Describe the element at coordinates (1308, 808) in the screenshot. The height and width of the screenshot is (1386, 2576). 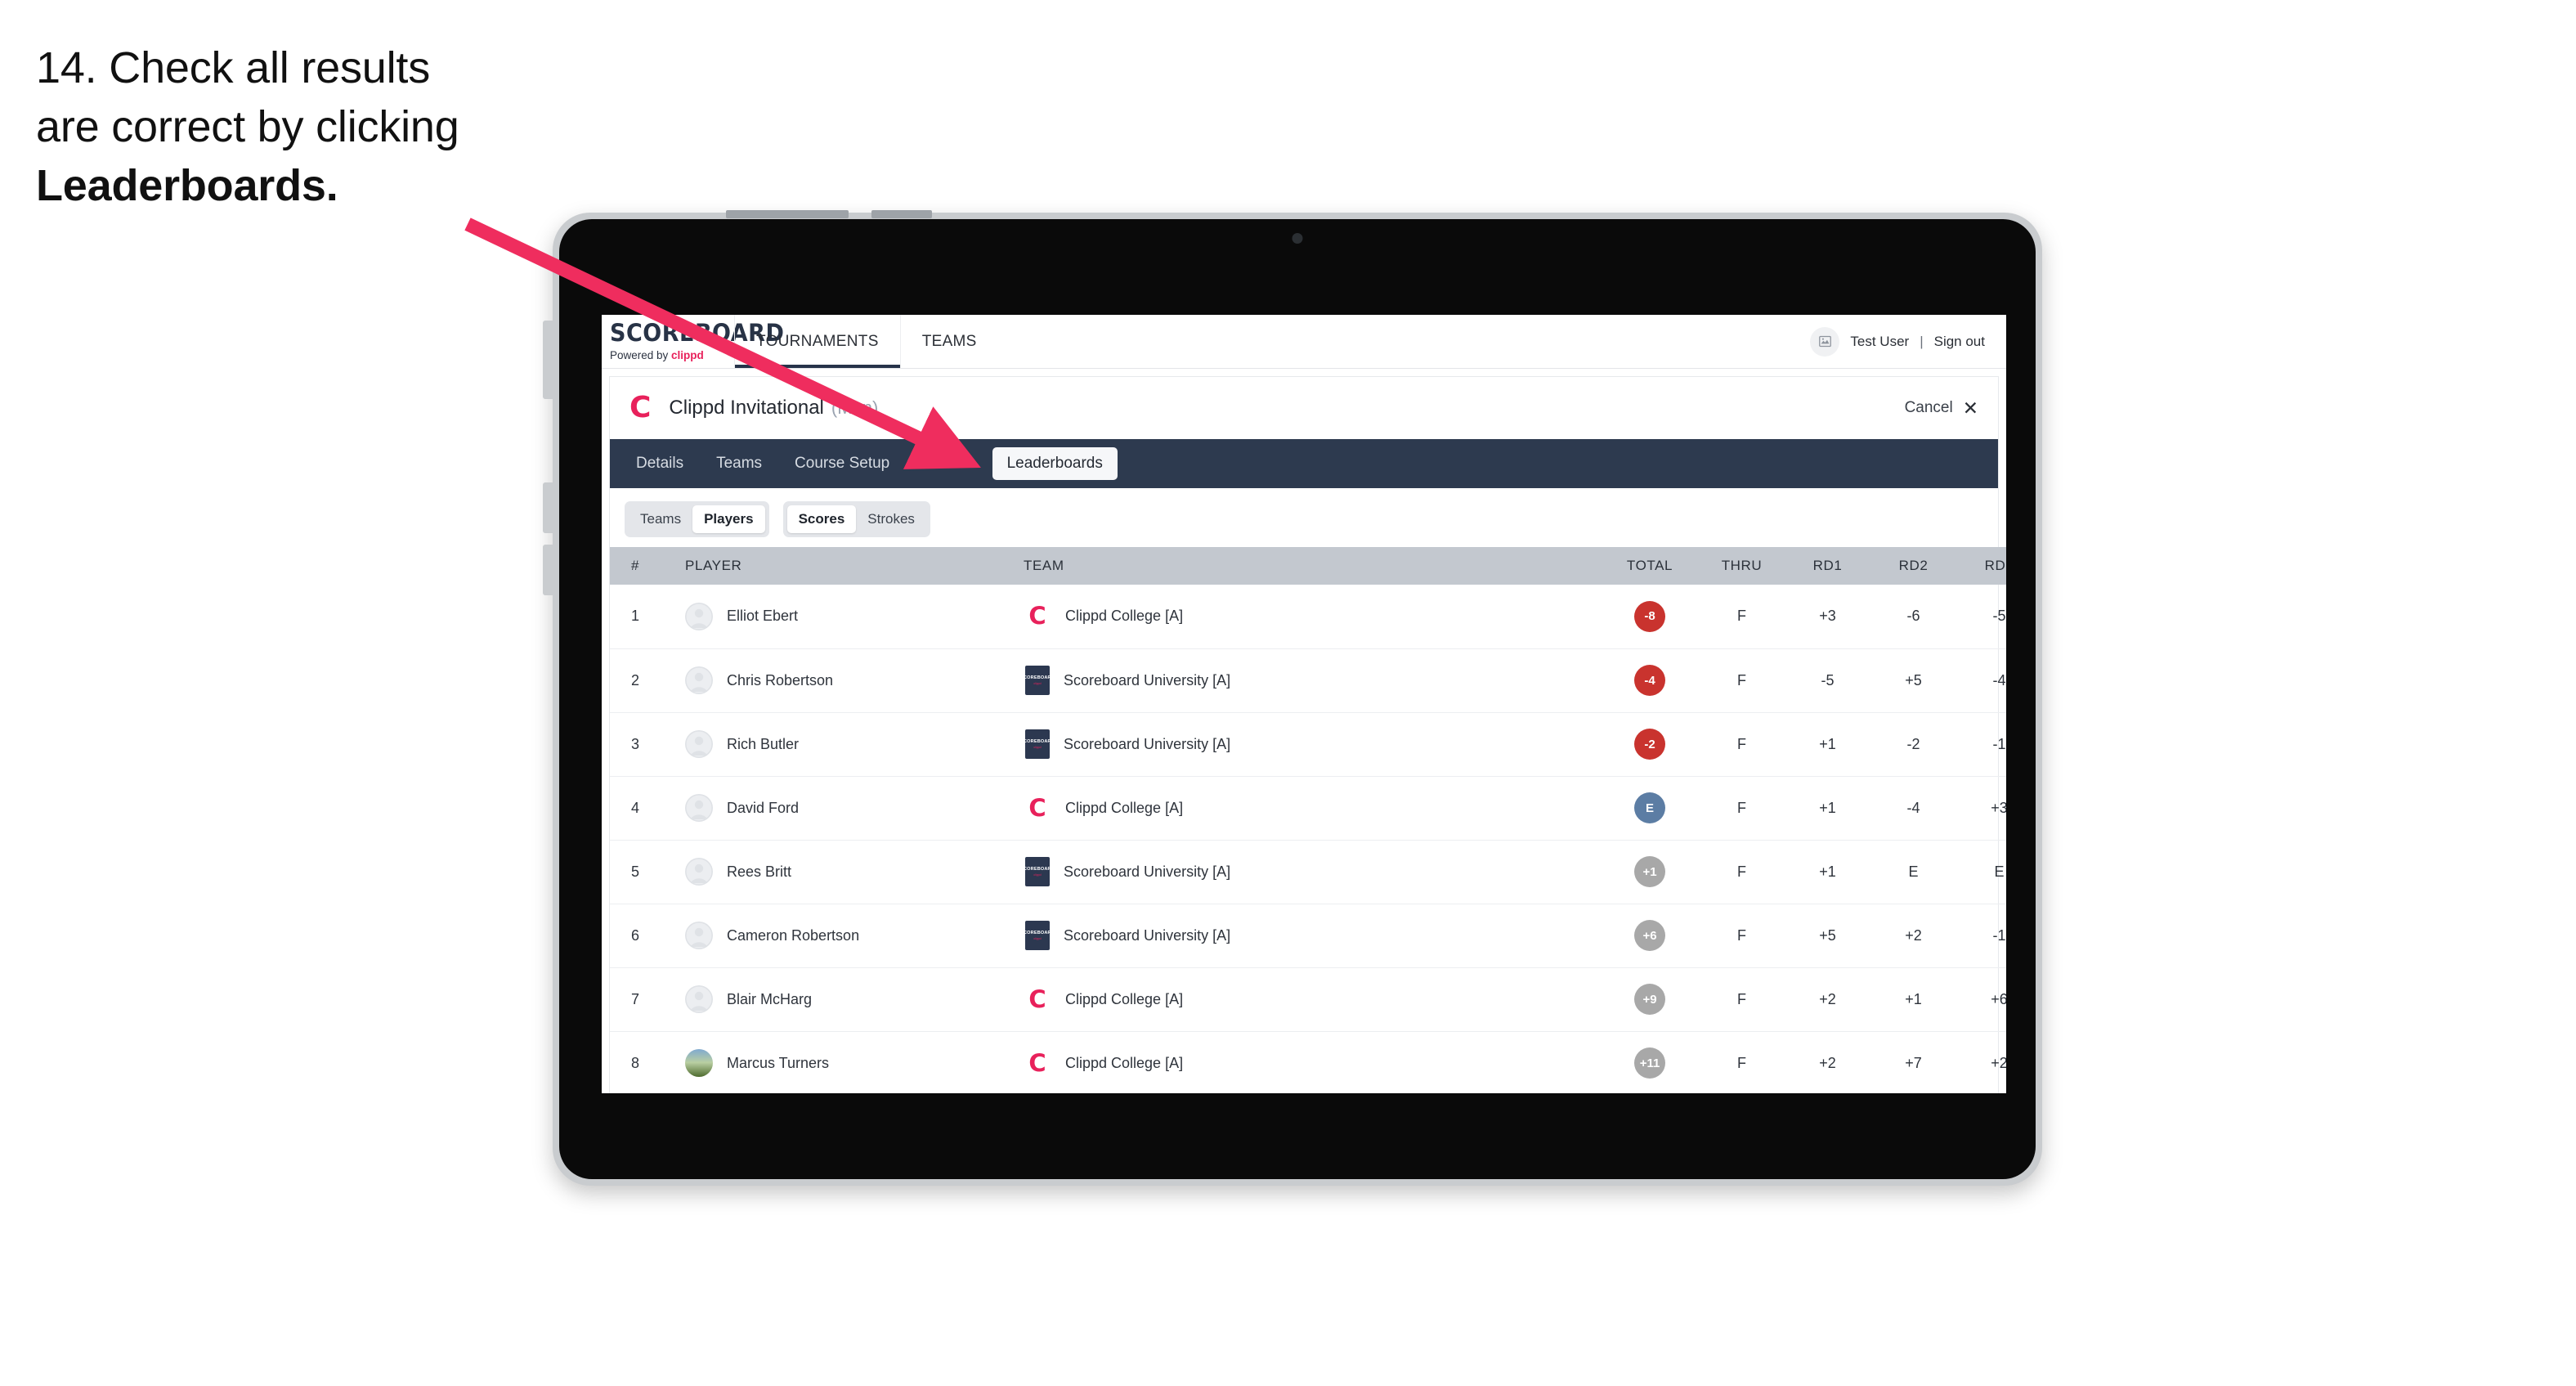
I see `table-row: 4 David Ford C Clippd College [A] E F +1 -4 +3` at that location.